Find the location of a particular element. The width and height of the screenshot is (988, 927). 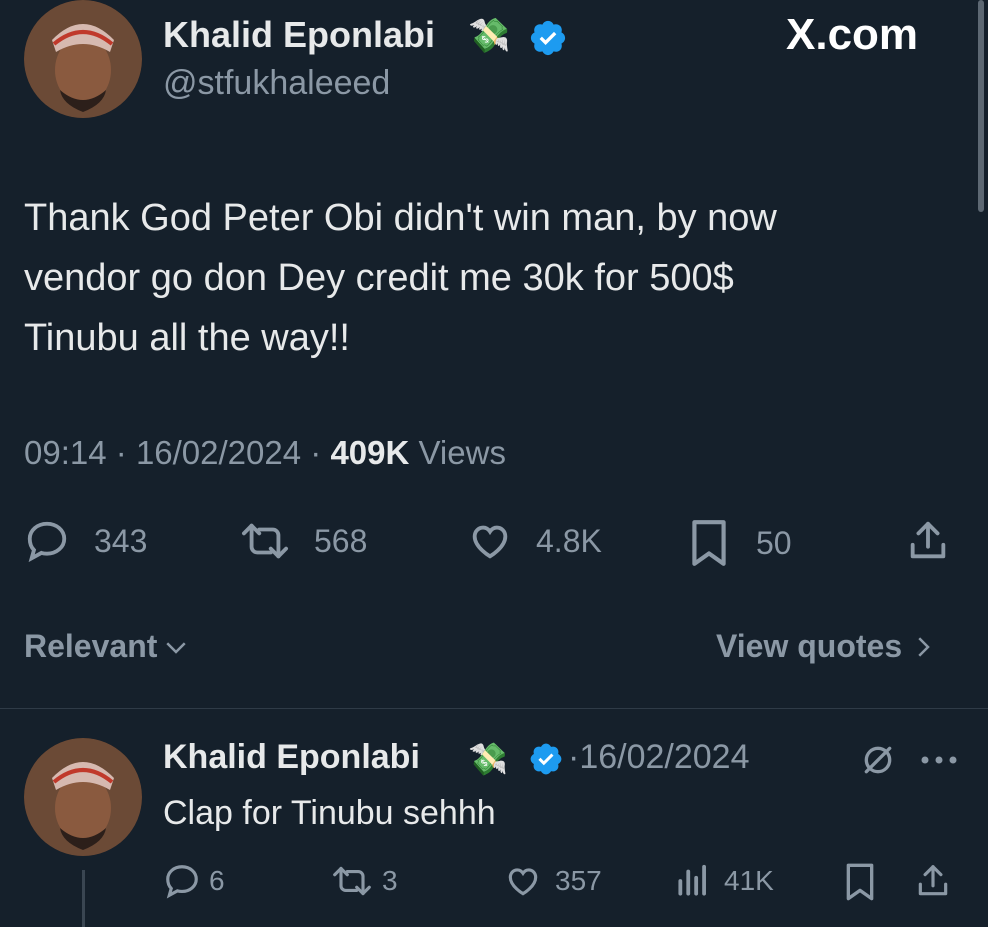

more-icon is located at coordinates (939, 760).